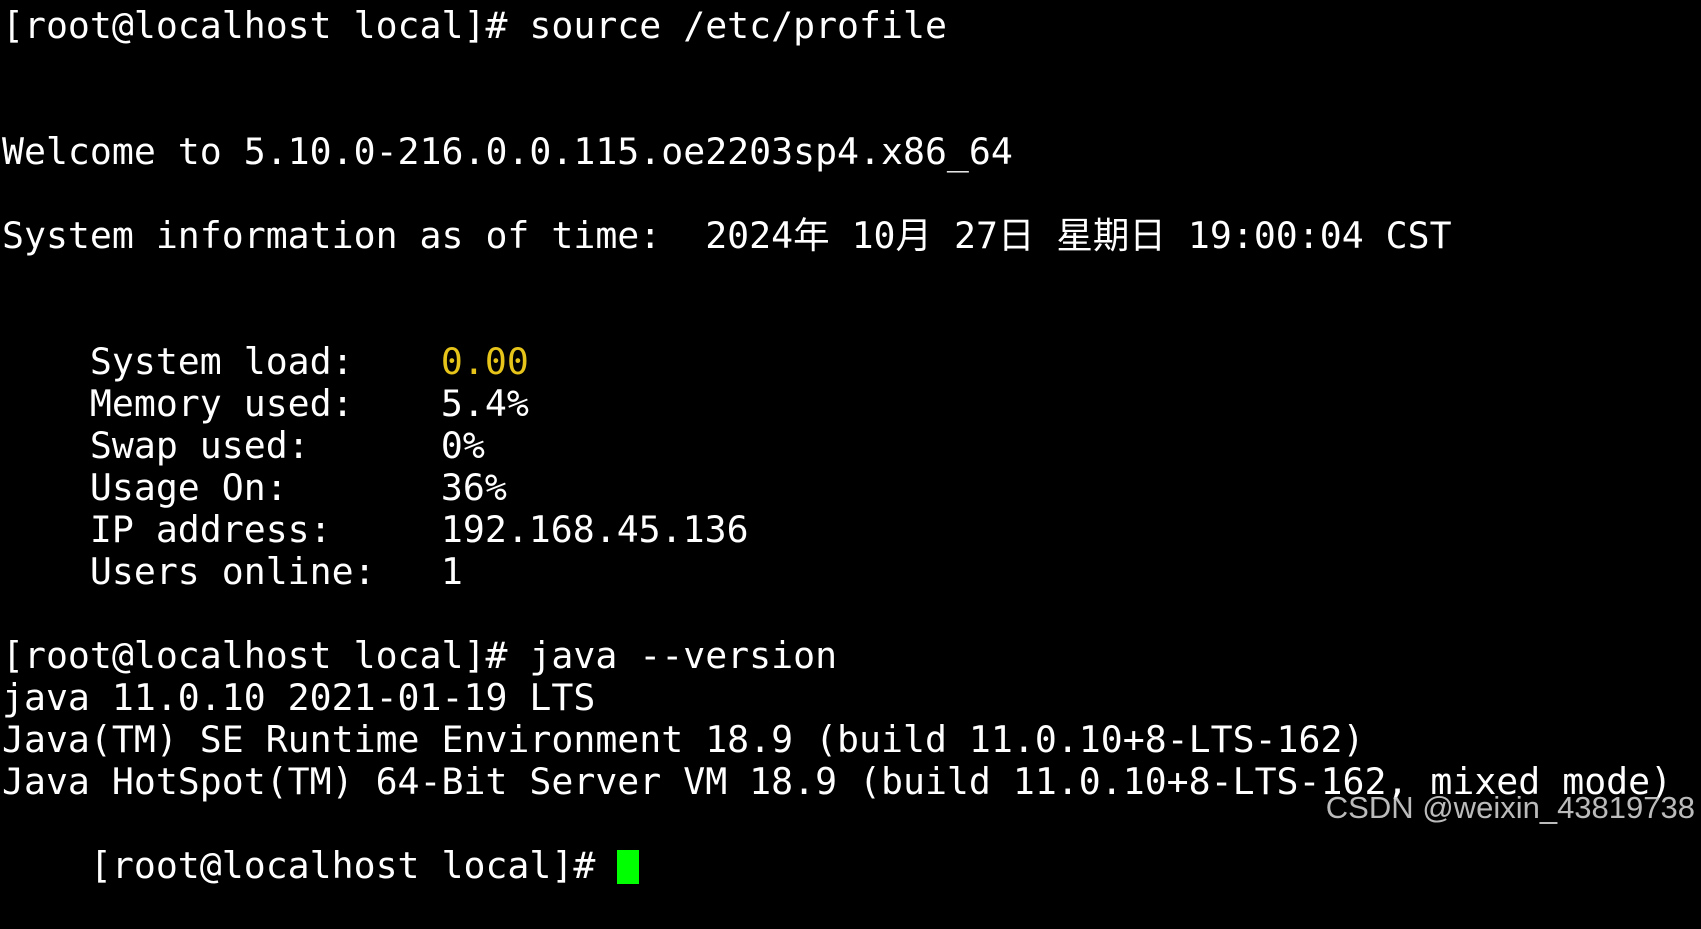  I want to click on java-output-line-1: java 11.0.10 2021-01-19 LTS, so click(299, 697).